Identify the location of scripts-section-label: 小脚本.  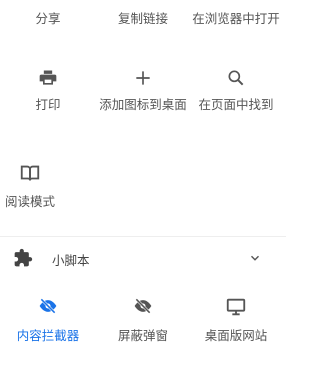
(71, 260).